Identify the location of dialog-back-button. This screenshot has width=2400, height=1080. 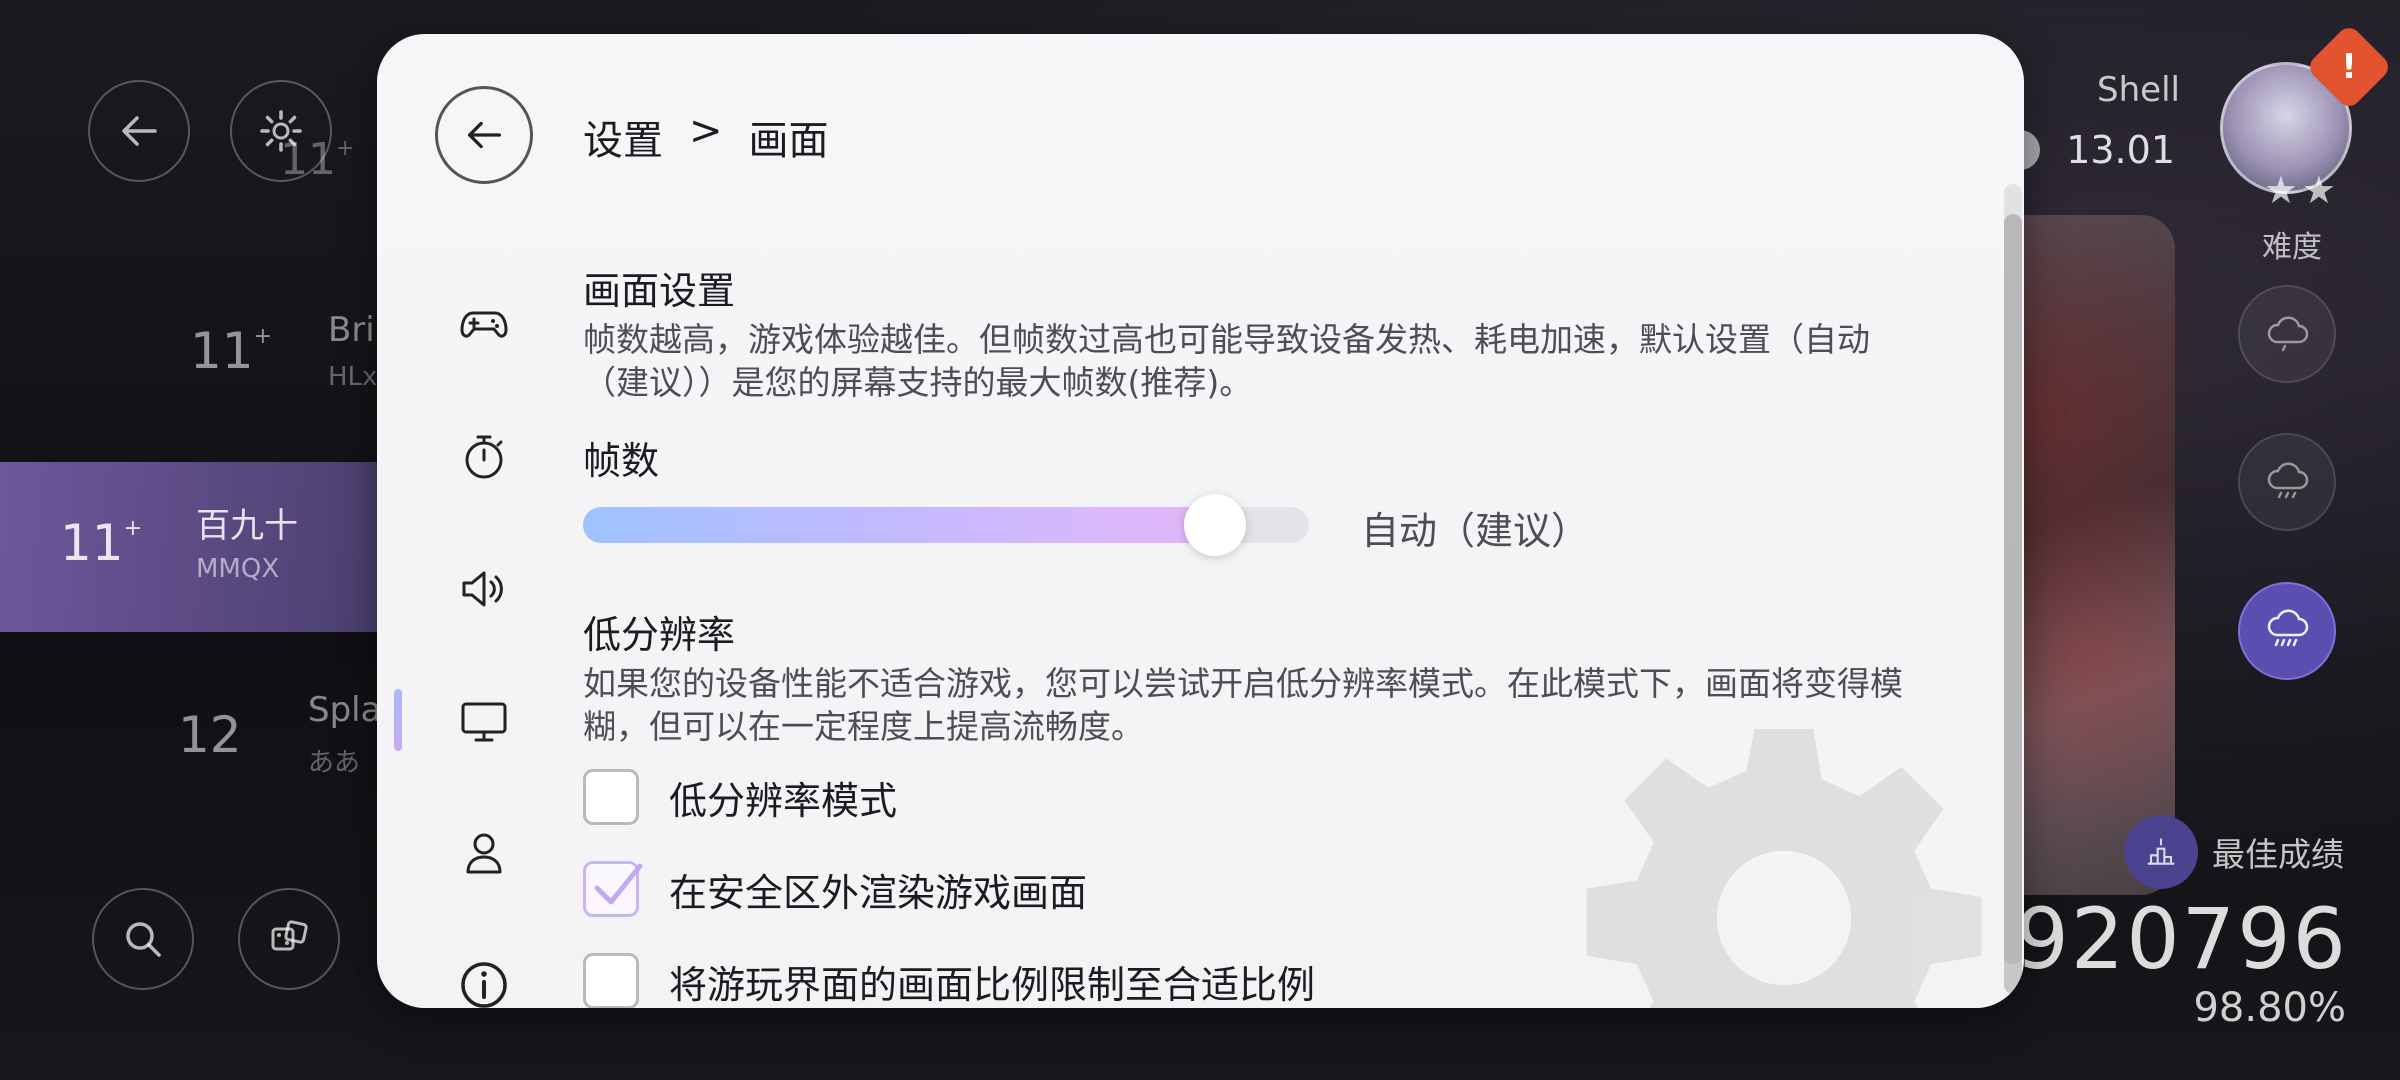
(484, 135).